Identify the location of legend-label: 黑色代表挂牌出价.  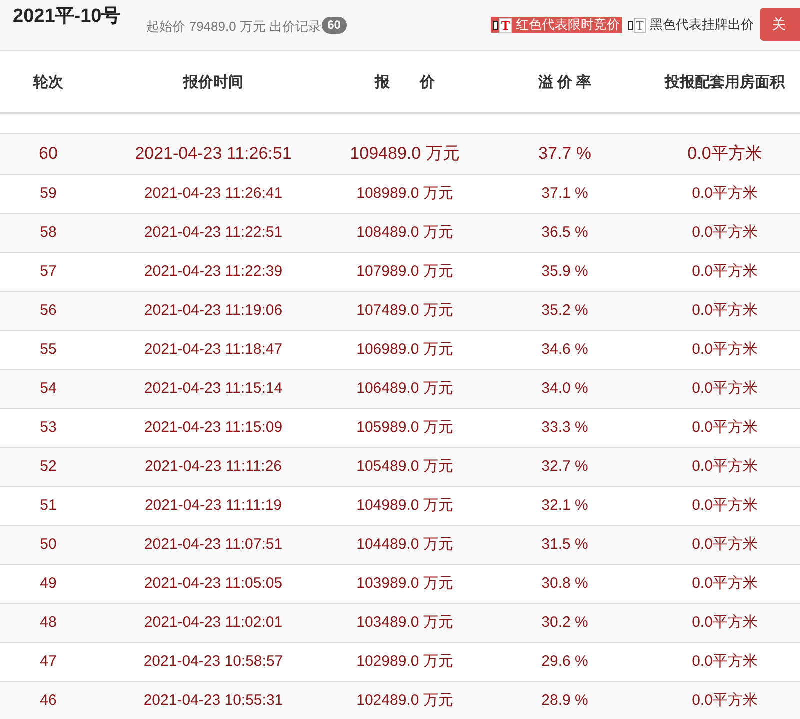
(702, 25).